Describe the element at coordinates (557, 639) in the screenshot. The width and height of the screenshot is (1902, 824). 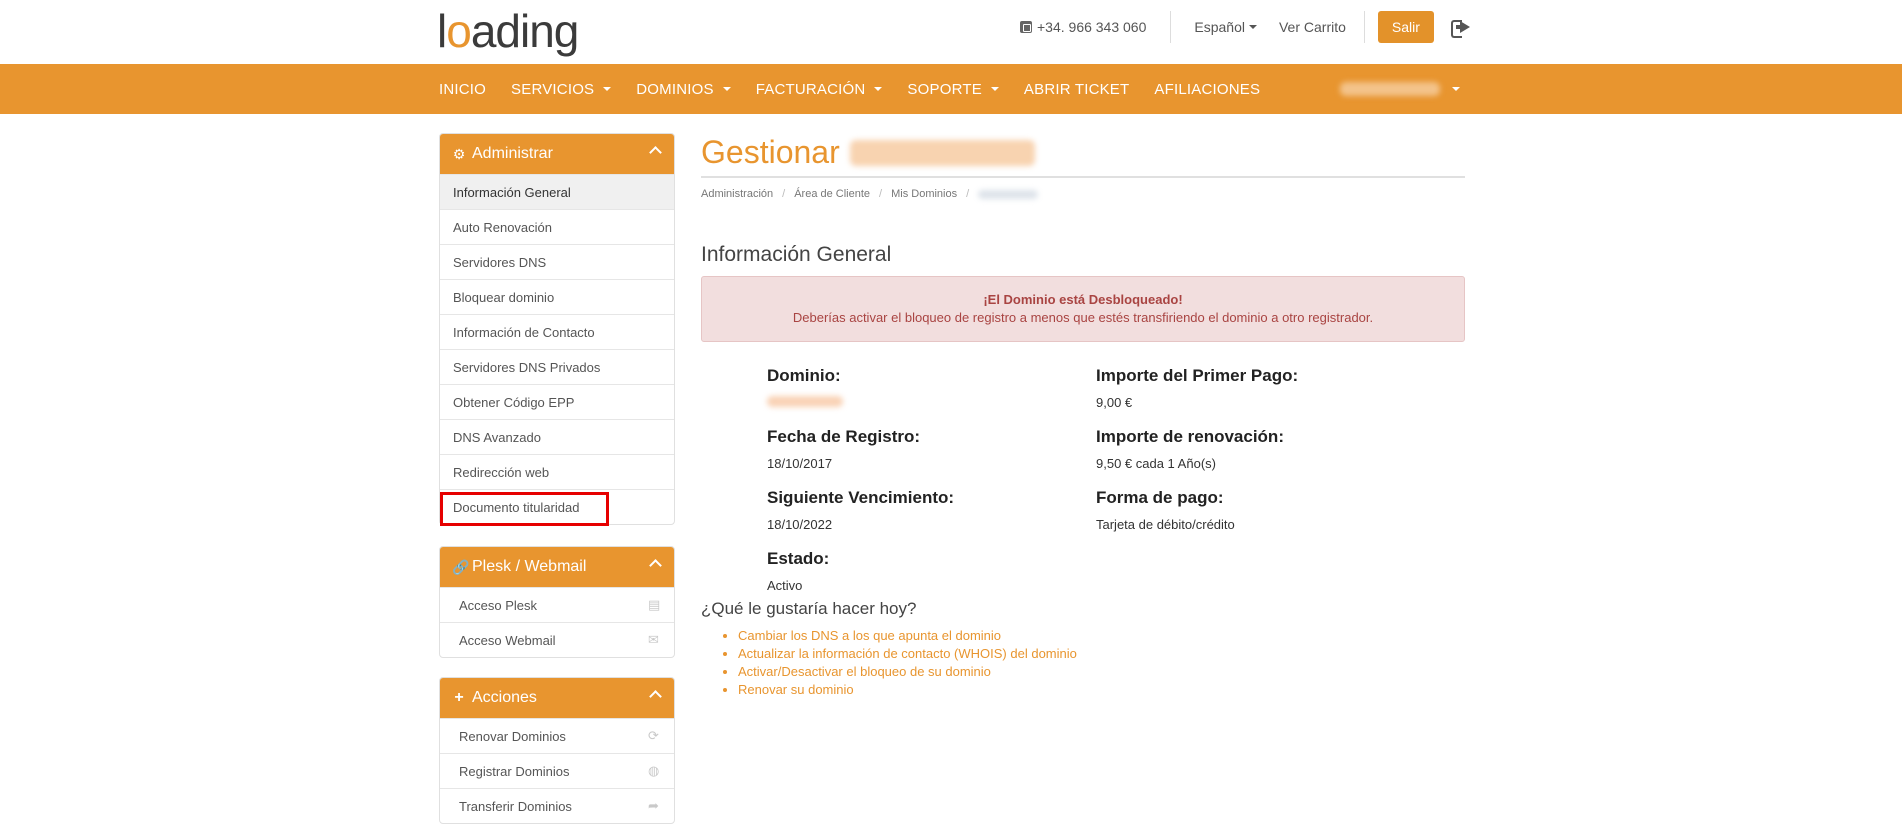
I see `sidebar-item-acceso-webmail: Acceso Webmail ✉` at that location.